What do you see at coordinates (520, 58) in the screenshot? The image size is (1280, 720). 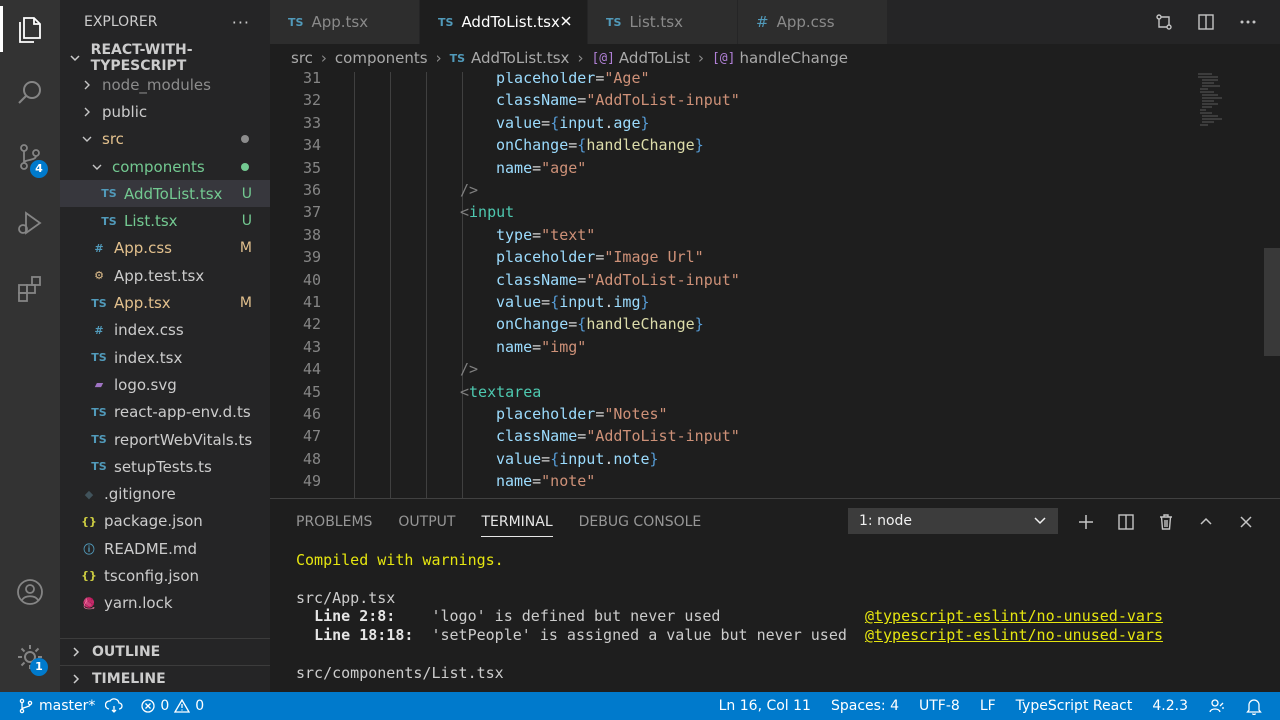 I see `breadcrumb-item: AddToList.tsx` at bounding box center [520, 58].